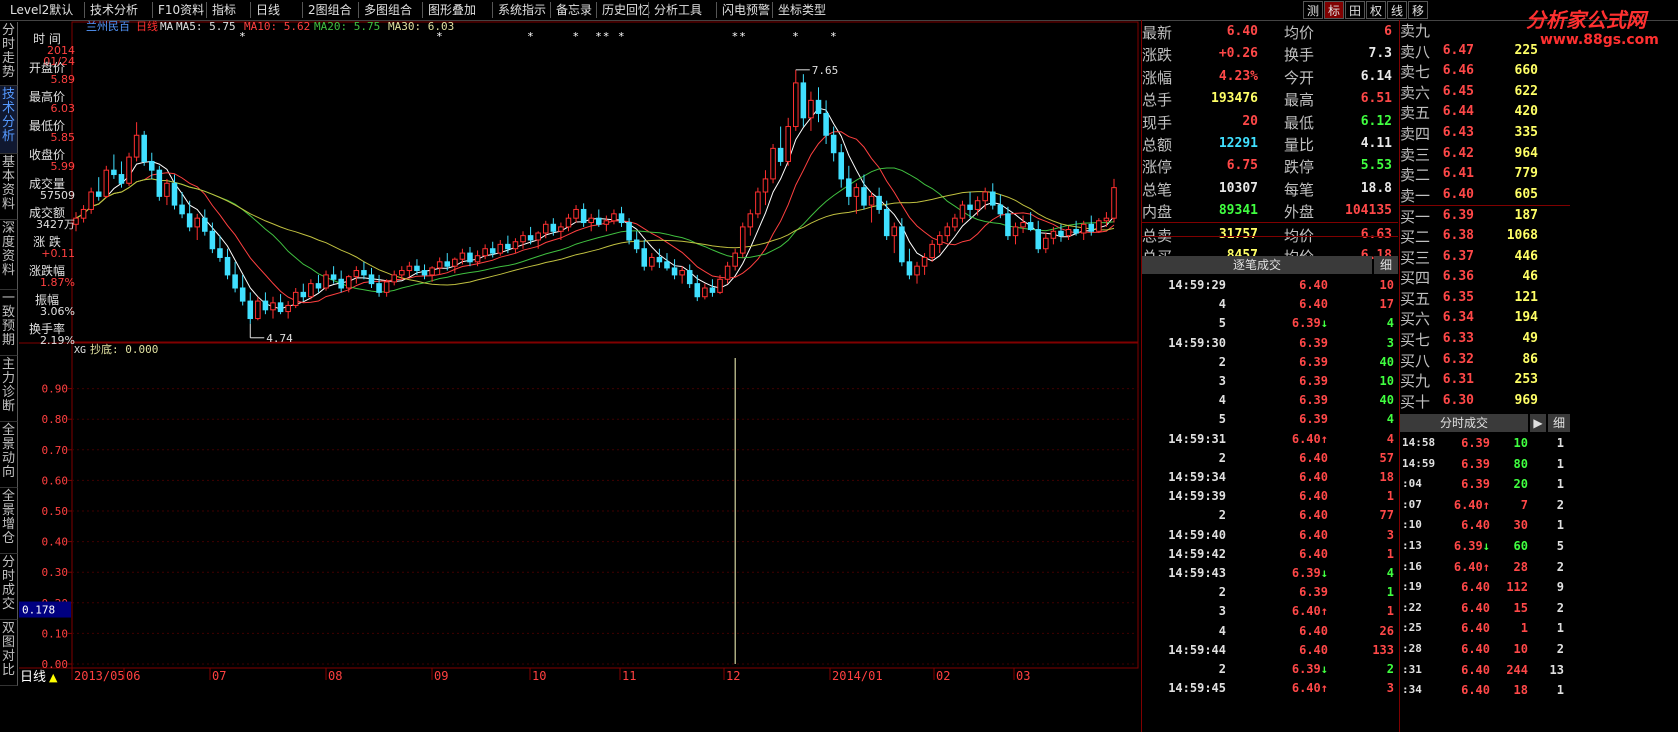 The height and width of the screenshot is (732, 1678). Describe the element at coordinates (1485, 318) in the screenshot. I see `book-row: 买六 6.34 194` at that location.